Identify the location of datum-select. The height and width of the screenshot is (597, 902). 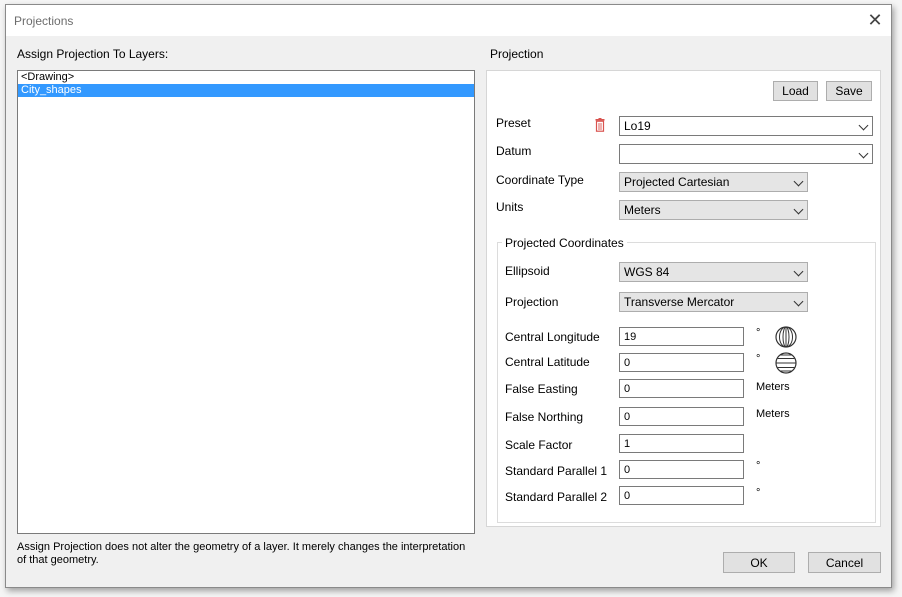
(746, 154).